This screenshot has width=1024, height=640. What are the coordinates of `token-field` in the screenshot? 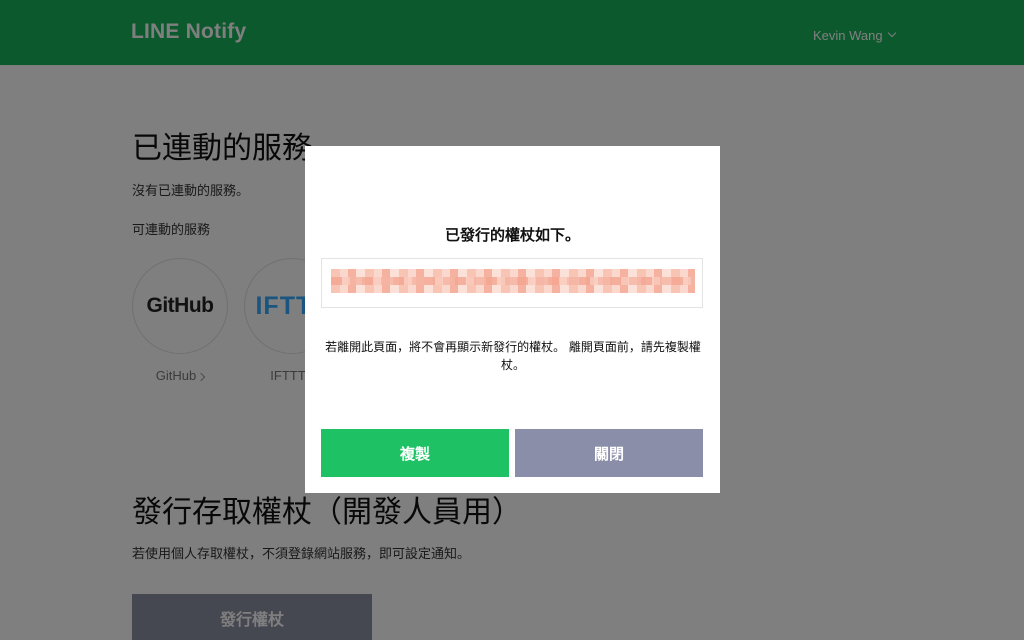 It's located at (512, 283).